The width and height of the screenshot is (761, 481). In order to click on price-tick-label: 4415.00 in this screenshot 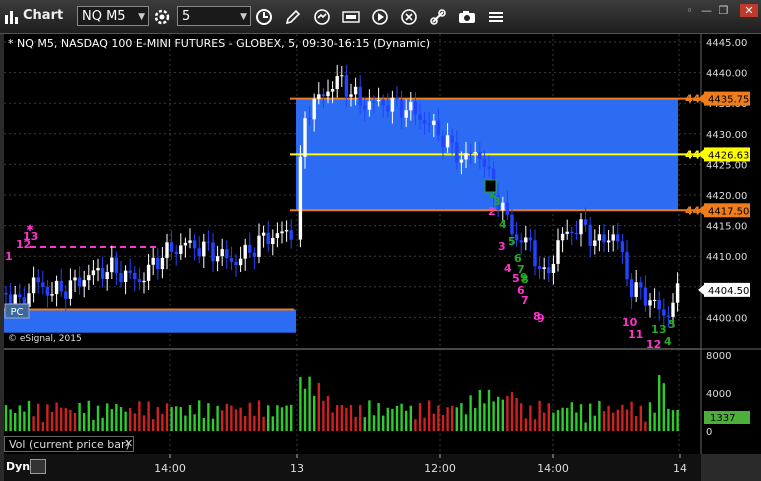, I will do `click(726, 227)`.